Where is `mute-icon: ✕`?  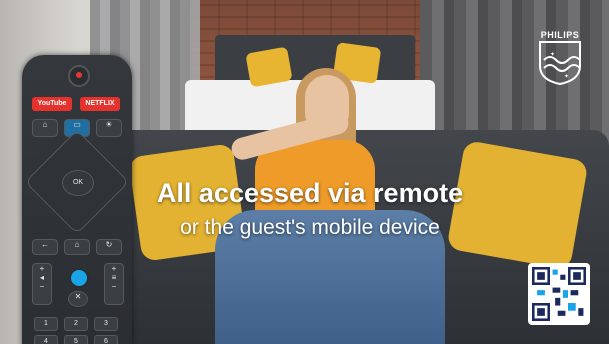
mute-icon: ✕ is located at coordinates (78, 299).